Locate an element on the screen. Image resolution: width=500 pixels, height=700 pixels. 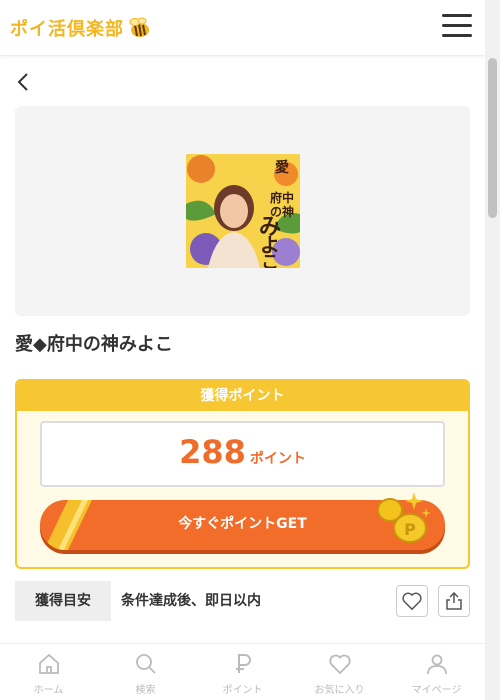
bee-logo-icon is located at coordinates (139, 27).